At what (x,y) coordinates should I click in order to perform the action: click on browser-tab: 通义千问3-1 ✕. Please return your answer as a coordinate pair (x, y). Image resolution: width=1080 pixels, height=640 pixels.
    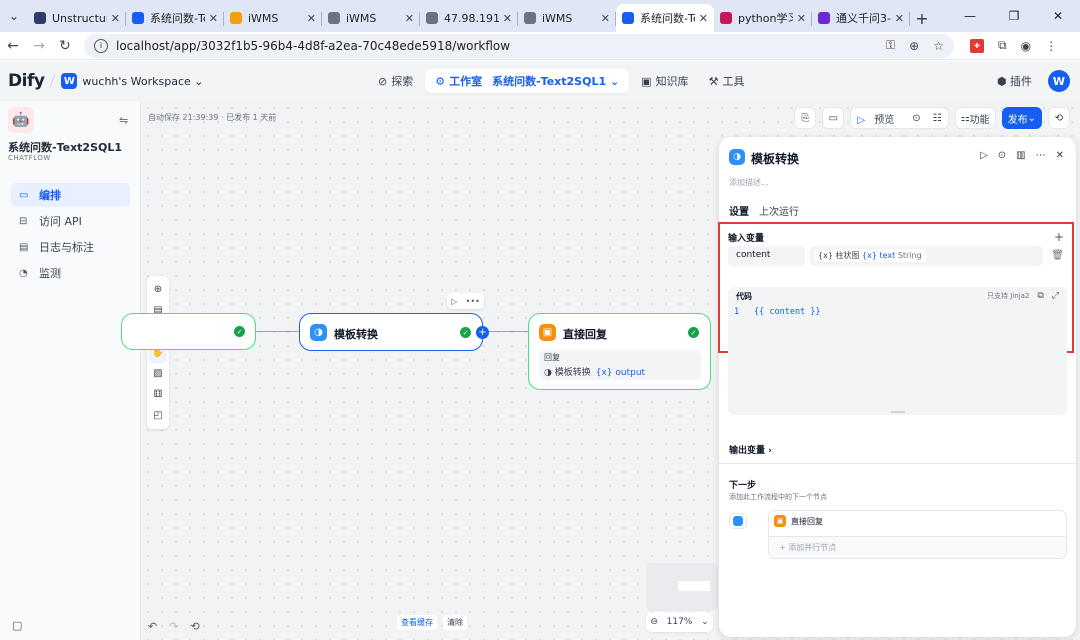
    Looking at the image, I should click on (861, 18).